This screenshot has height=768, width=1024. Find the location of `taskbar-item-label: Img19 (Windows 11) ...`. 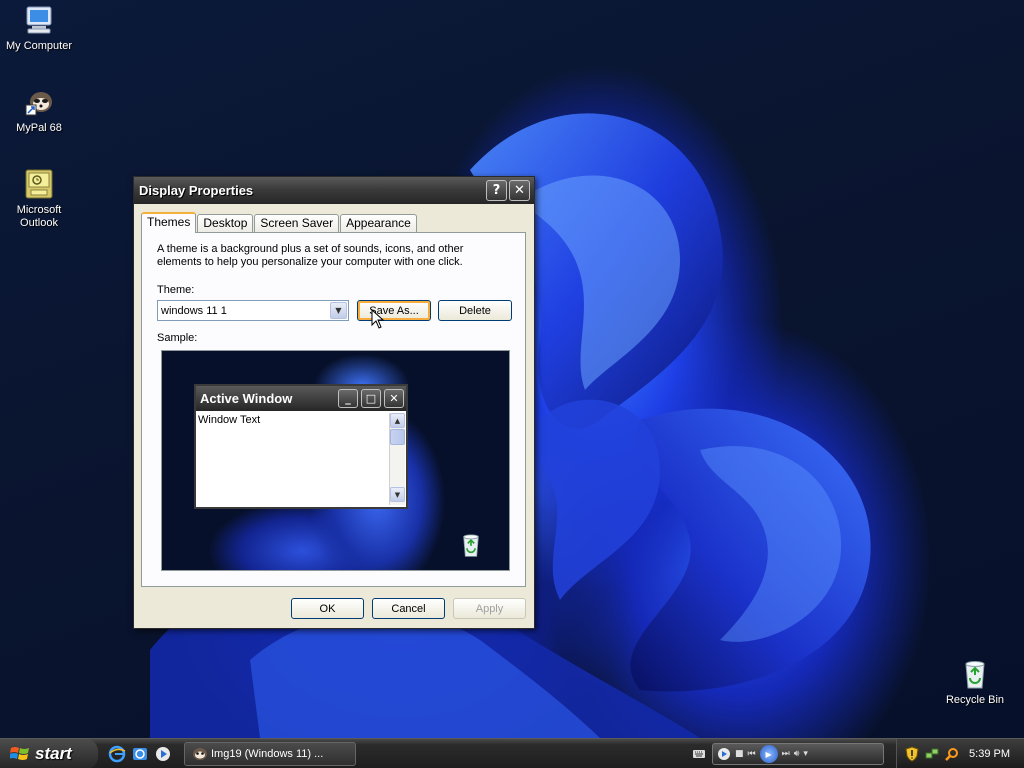

taskbar-item-label: Img19 (Windows 11) ... is located at coordinates (267, 754).